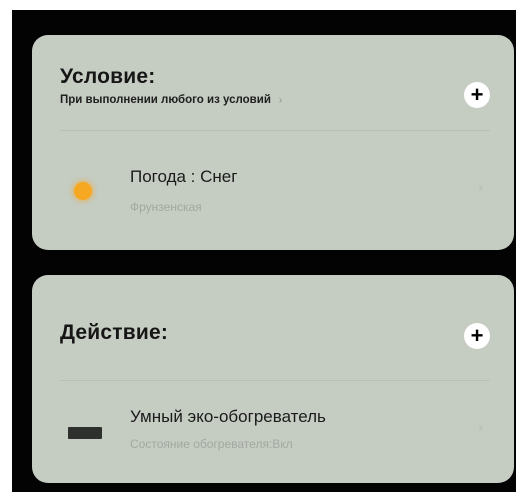  Describe the element at coordinates (85, 433) in the screenshot. I see `heater-icon` at that location.